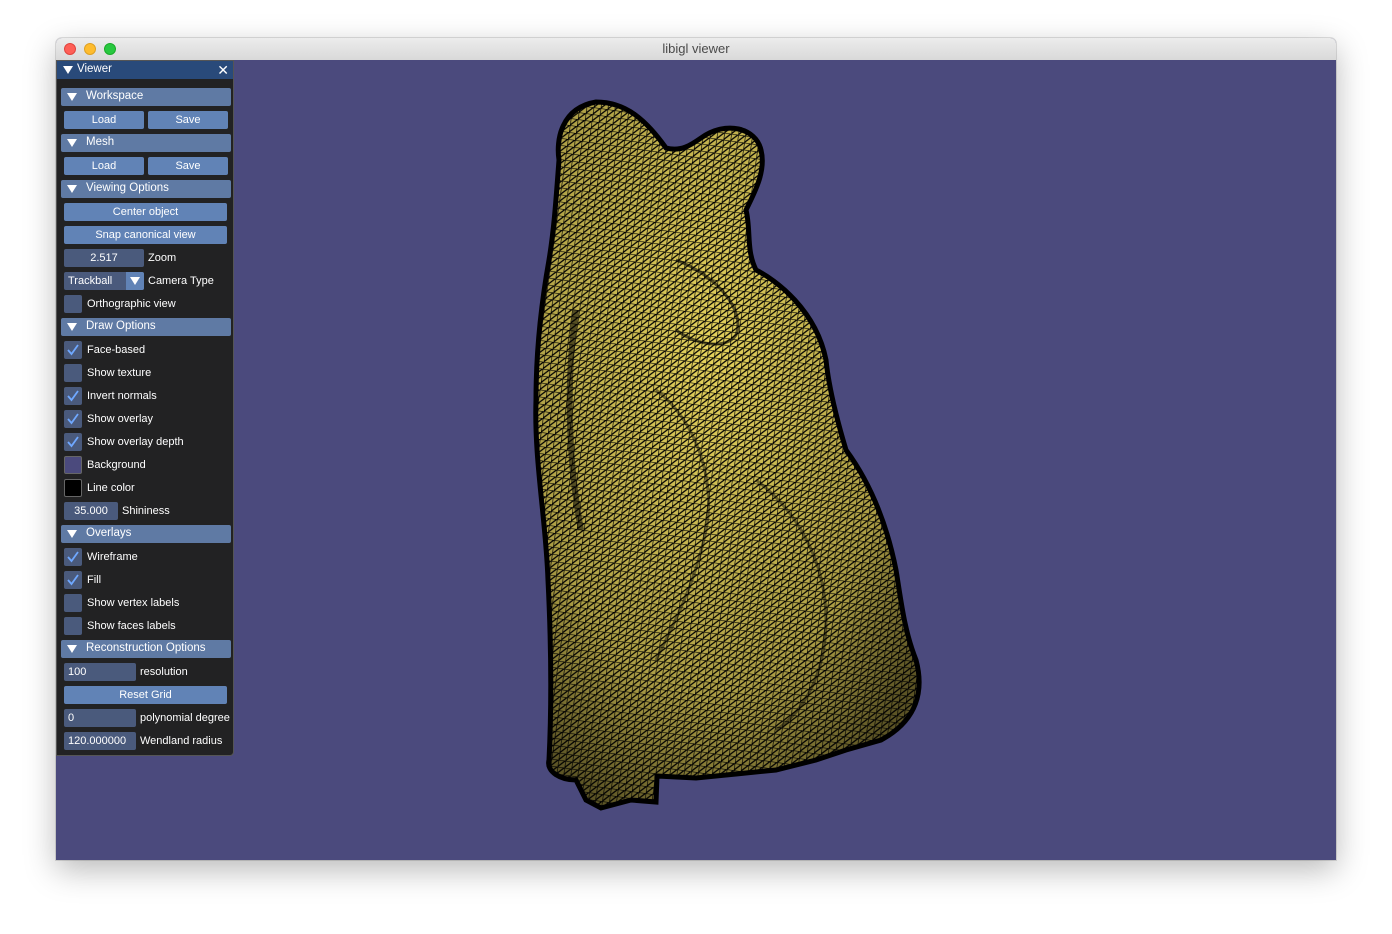  I want to click on zoom-input: 2.517, so click(104, 258).